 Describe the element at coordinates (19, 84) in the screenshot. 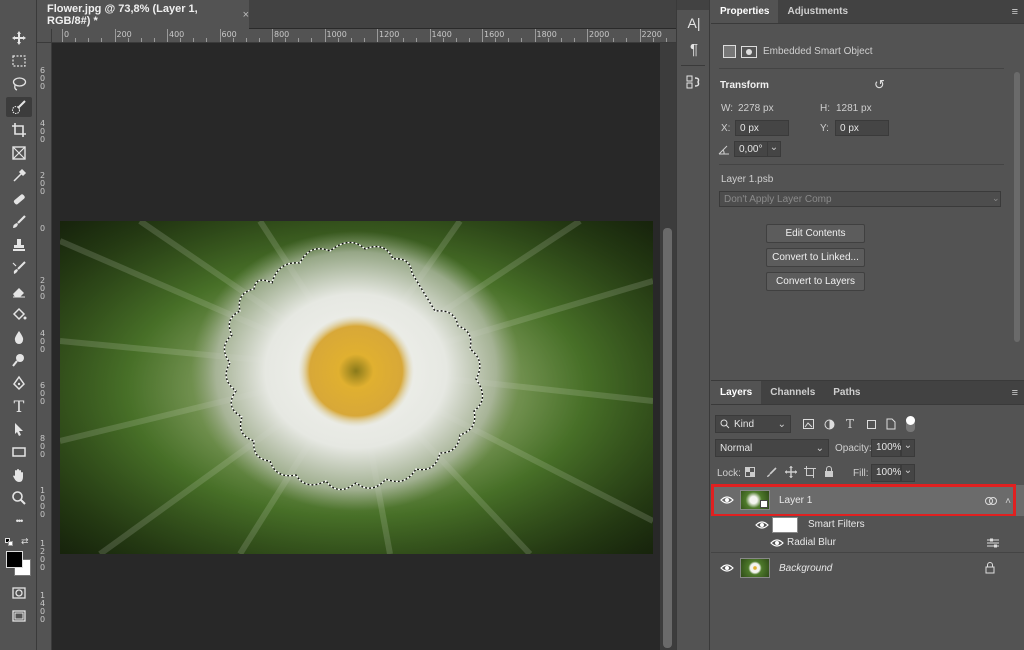

I see `lasso-icon` at that location.